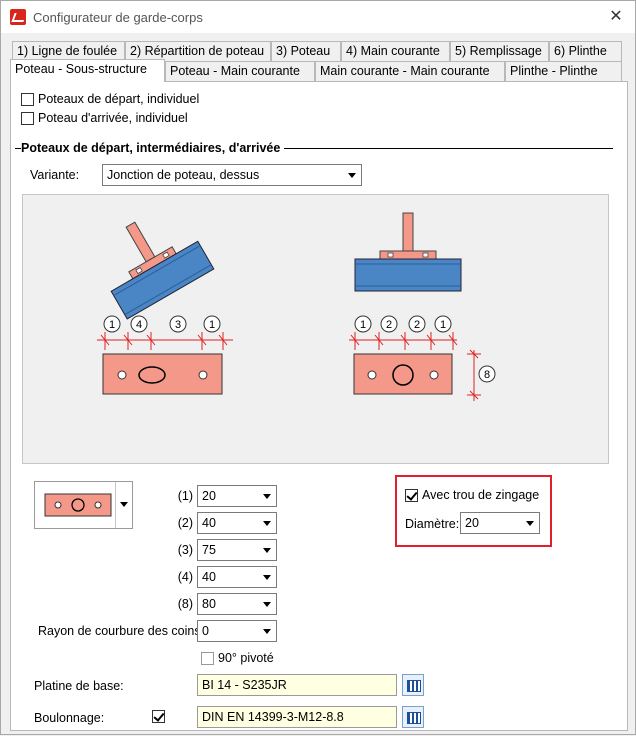 Image resolution: width=636 pixels, height=736 pixels. Describe the element at coordinates (78, 505) in the screenshot. I see `plate-shape-icon` at that location.